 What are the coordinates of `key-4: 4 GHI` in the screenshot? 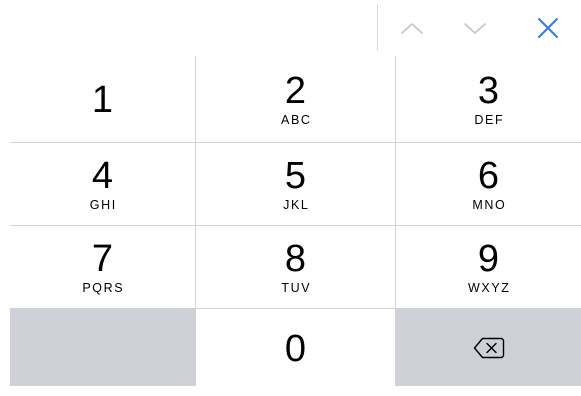 It's located at (102, 184).